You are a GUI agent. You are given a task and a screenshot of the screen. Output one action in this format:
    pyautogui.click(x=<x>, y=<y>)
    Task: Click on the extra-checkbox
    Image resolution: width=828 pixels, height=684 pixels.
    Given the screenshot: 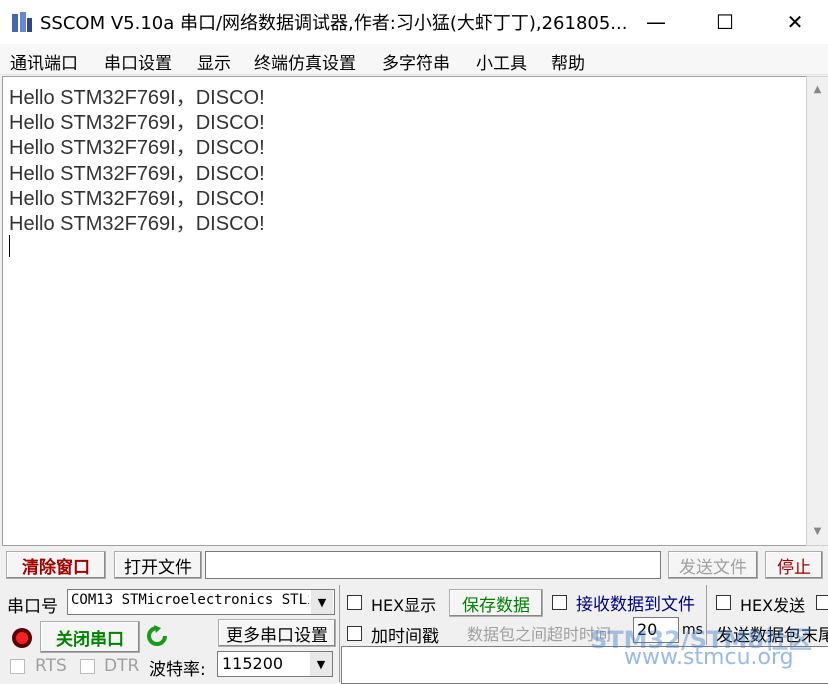 What is the action you would take?
    pyautogui.click(x=822, y=602)
    